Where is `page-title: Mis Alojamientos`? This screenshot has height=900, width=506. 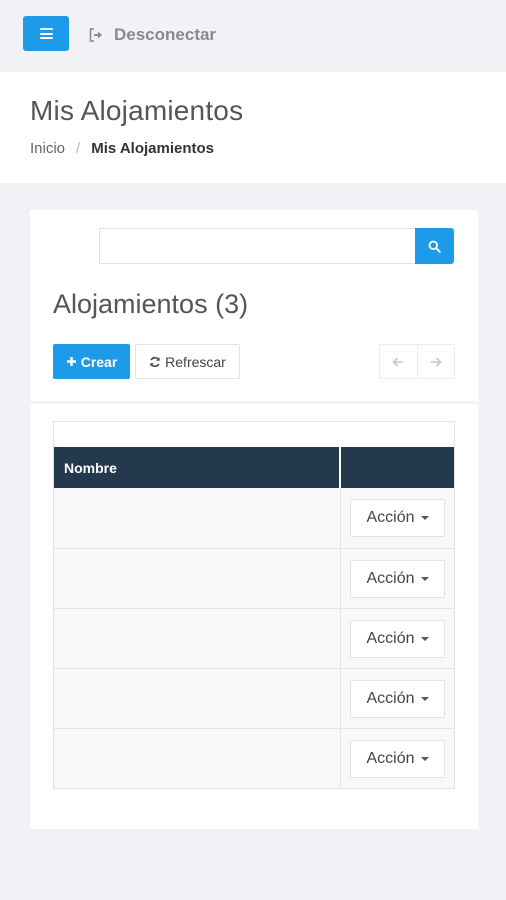 page-title: Mis Alojamientos is located at coordinates (137, 110).